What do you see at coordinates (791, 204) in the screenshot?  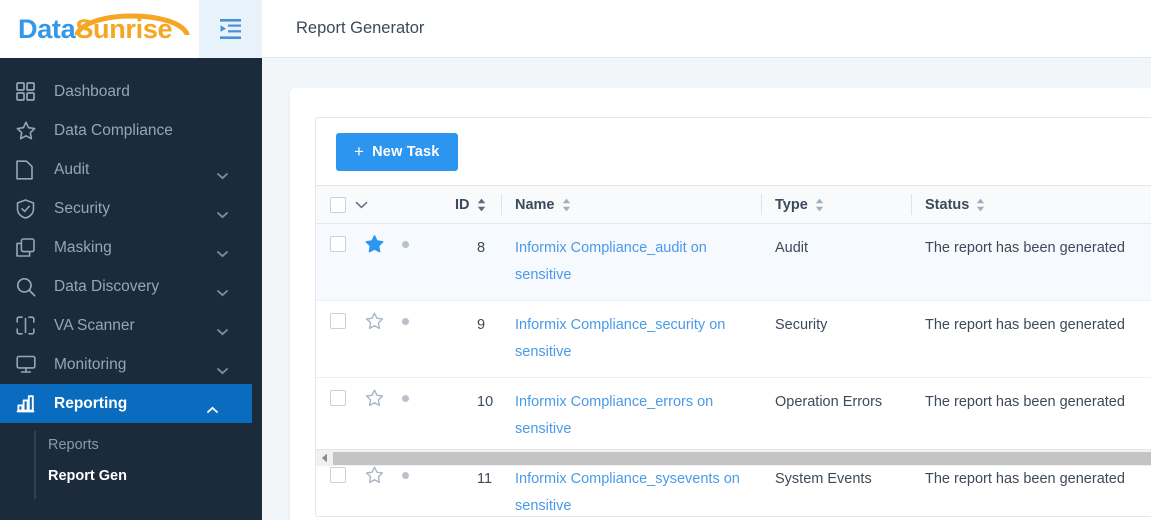 I see `table-header-label: Type` at bounding box center [791, 204].